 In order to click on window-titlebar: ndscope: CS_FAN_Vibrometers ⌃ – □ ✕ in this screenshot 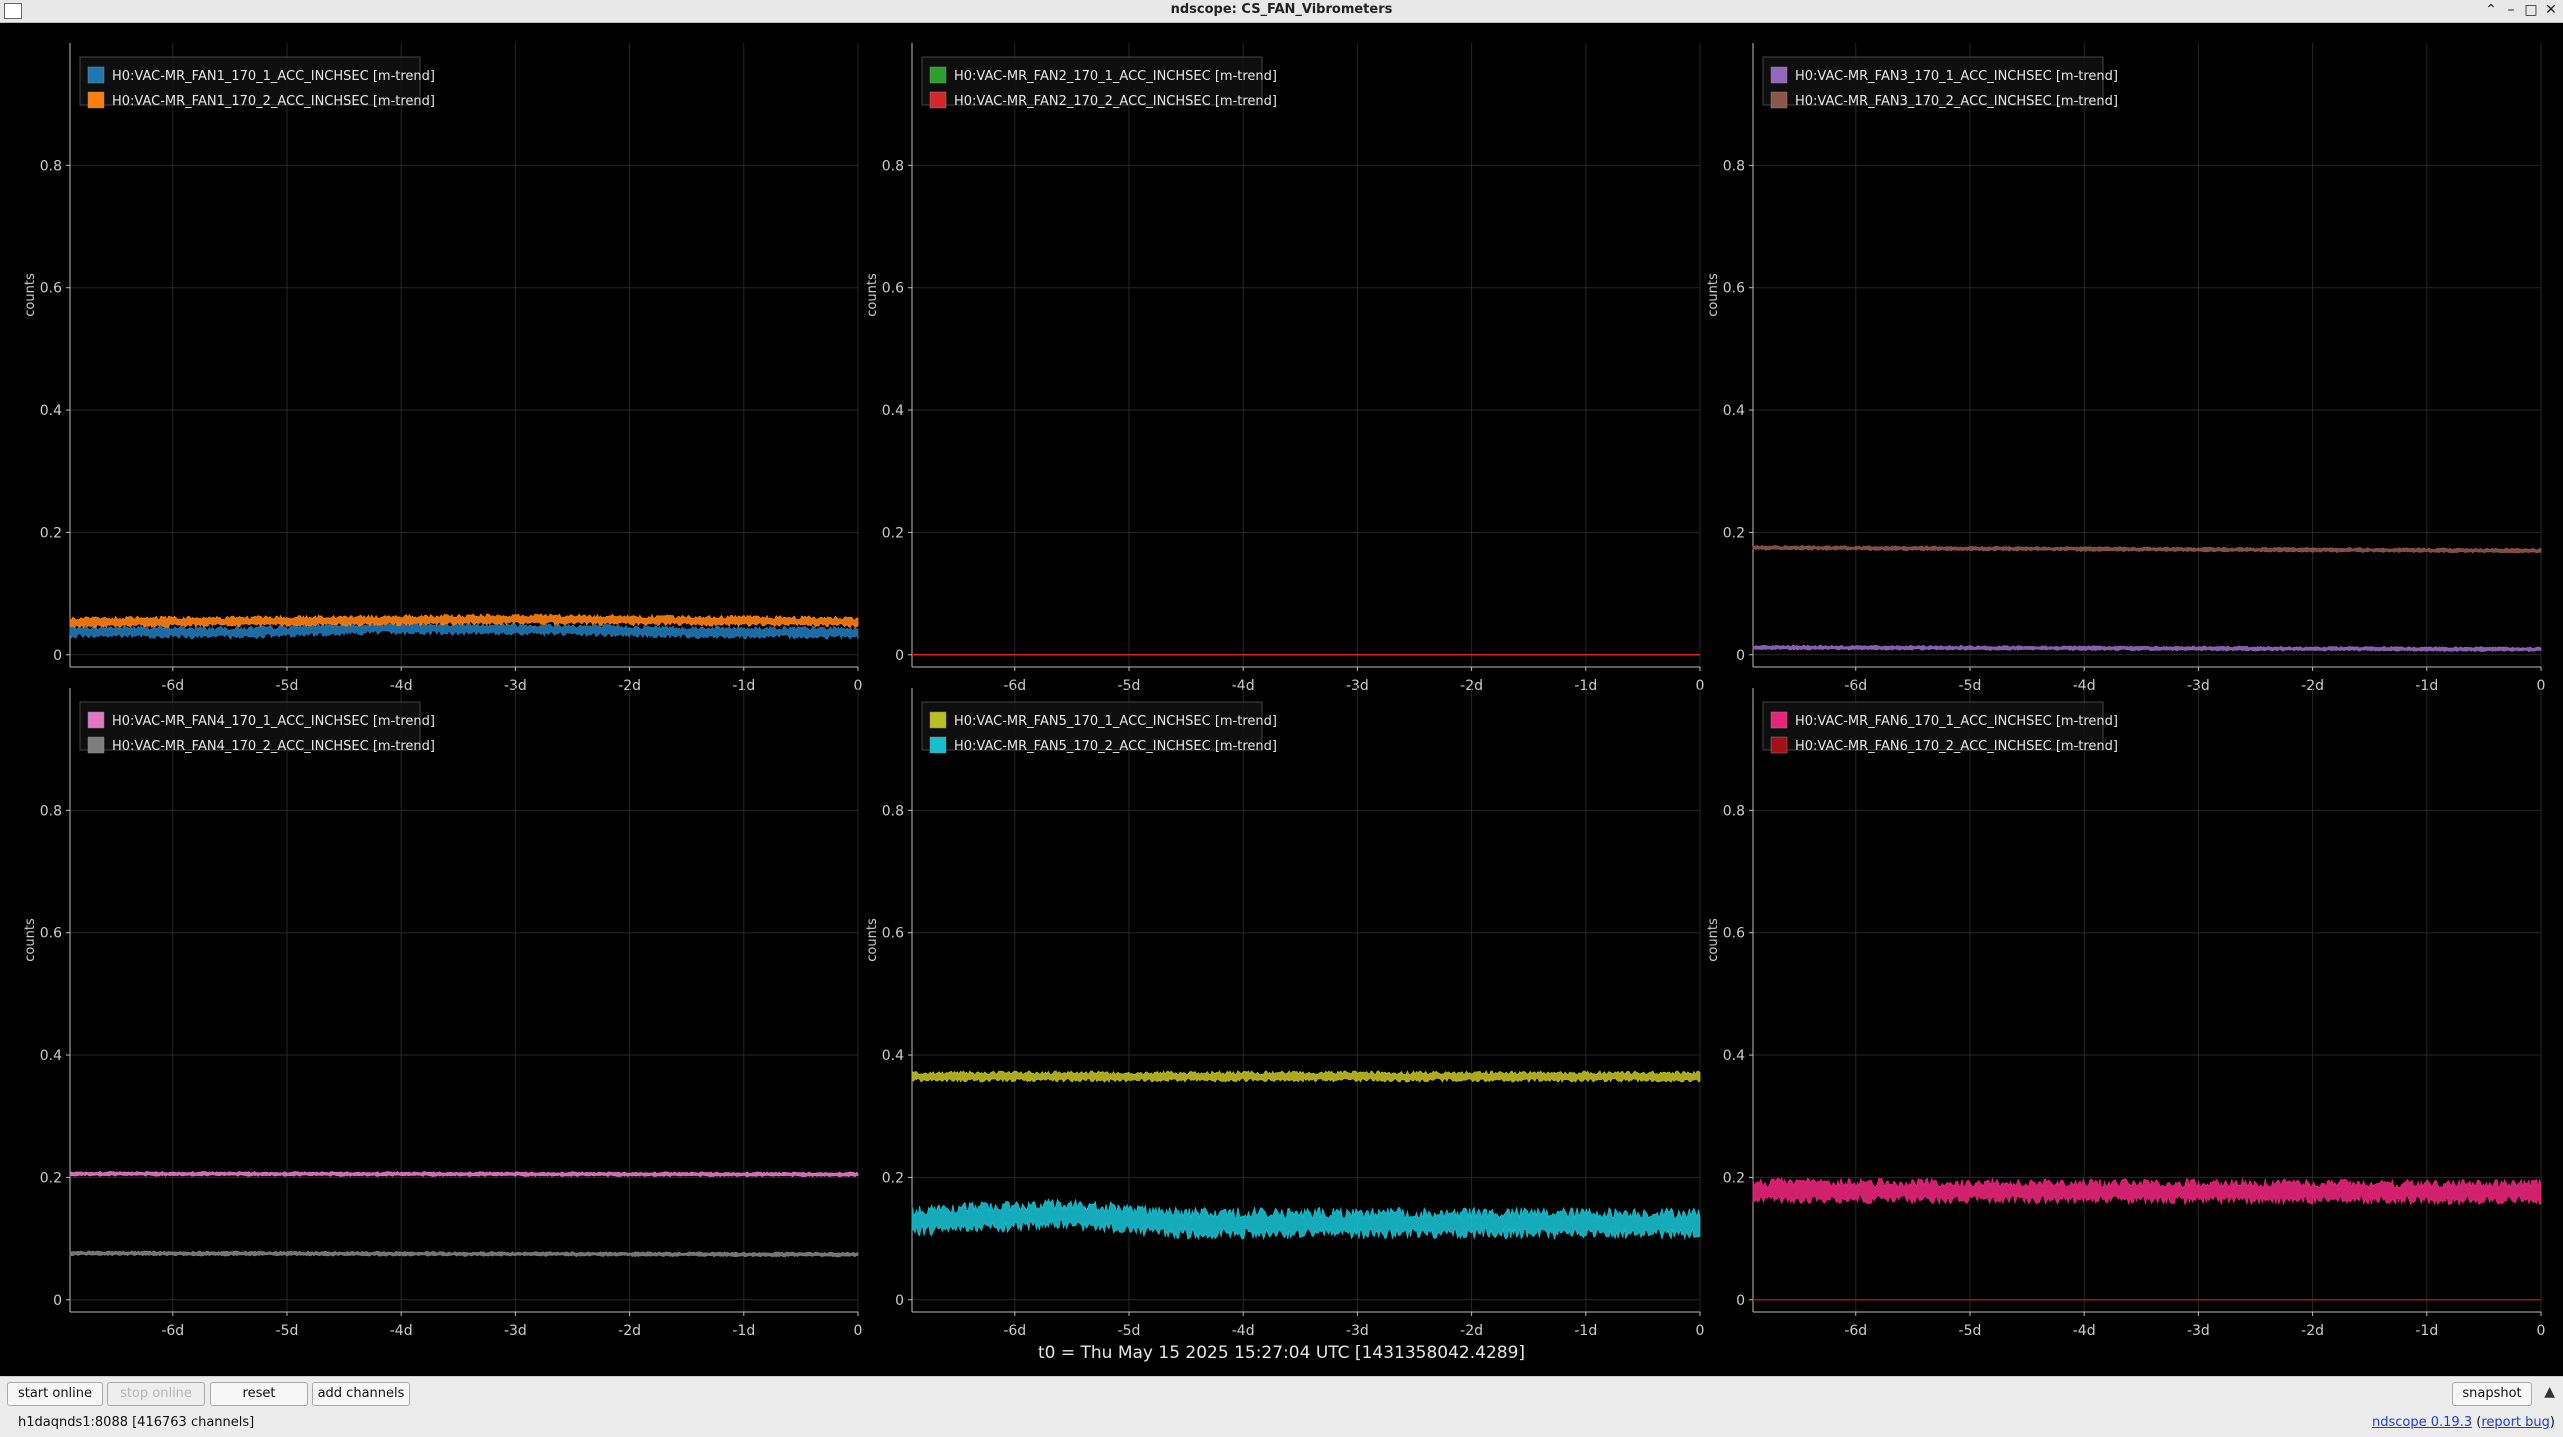, I will do `click(1281, 11)`.